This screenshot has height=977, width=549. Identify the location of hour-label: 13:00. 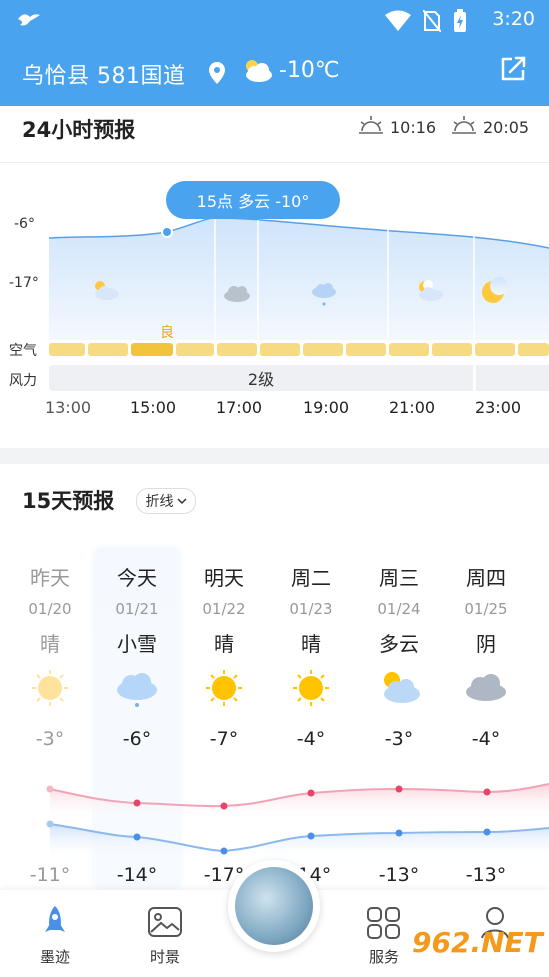
(68, 407).